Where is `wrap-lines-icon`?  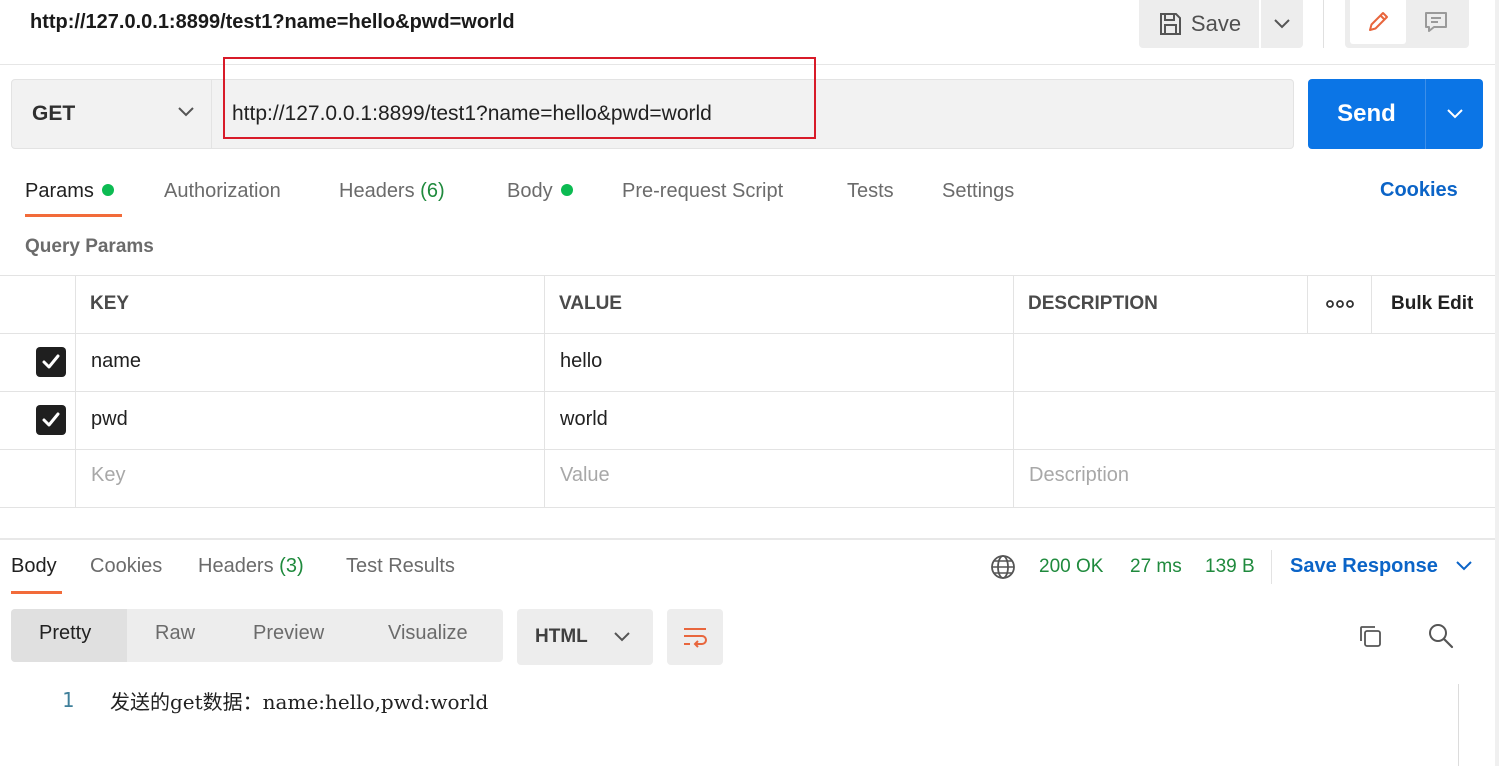 wrap-lines-icon is located at coordinates (695, 638).